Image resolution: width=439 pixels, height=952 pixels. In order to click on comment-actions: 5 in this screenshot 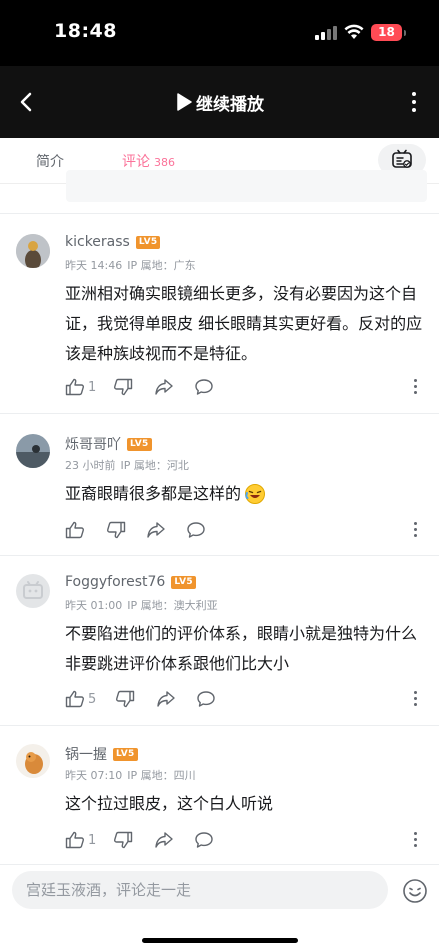, I will do `click(245, 699)`.